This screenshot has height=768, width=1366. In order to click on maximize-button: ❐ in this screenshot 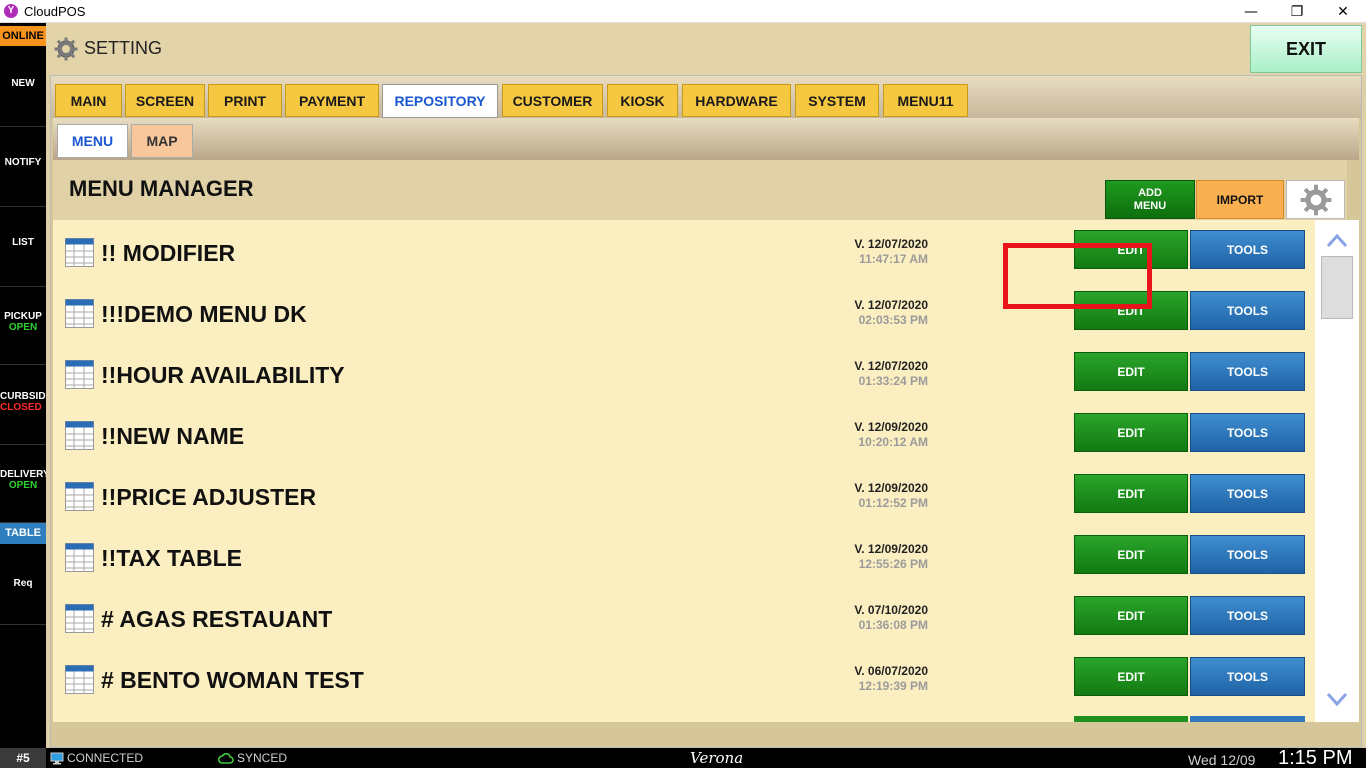, I will do `click(1297, 11)`.